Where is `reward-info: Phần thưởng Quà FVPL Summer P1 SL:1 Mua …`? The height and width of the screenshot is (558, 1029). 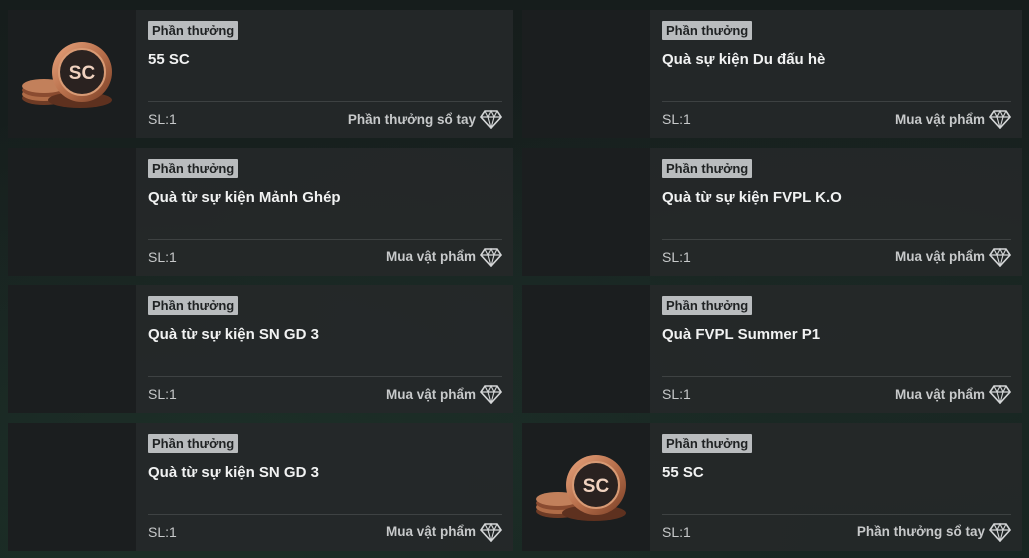 reward-info: Phần thưởng Quà FVPL Summer P1 SL:1 Mua … is located at coordinates (836, 349).